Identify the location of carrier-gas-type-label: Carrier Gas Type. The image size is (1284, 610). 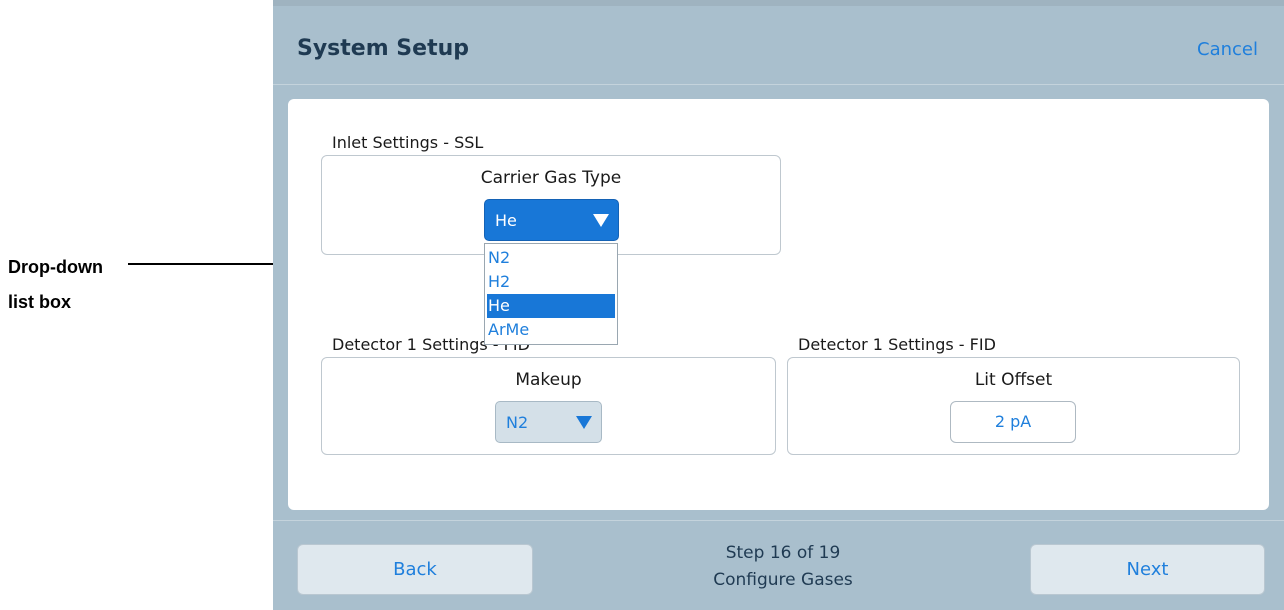
(551, 178).